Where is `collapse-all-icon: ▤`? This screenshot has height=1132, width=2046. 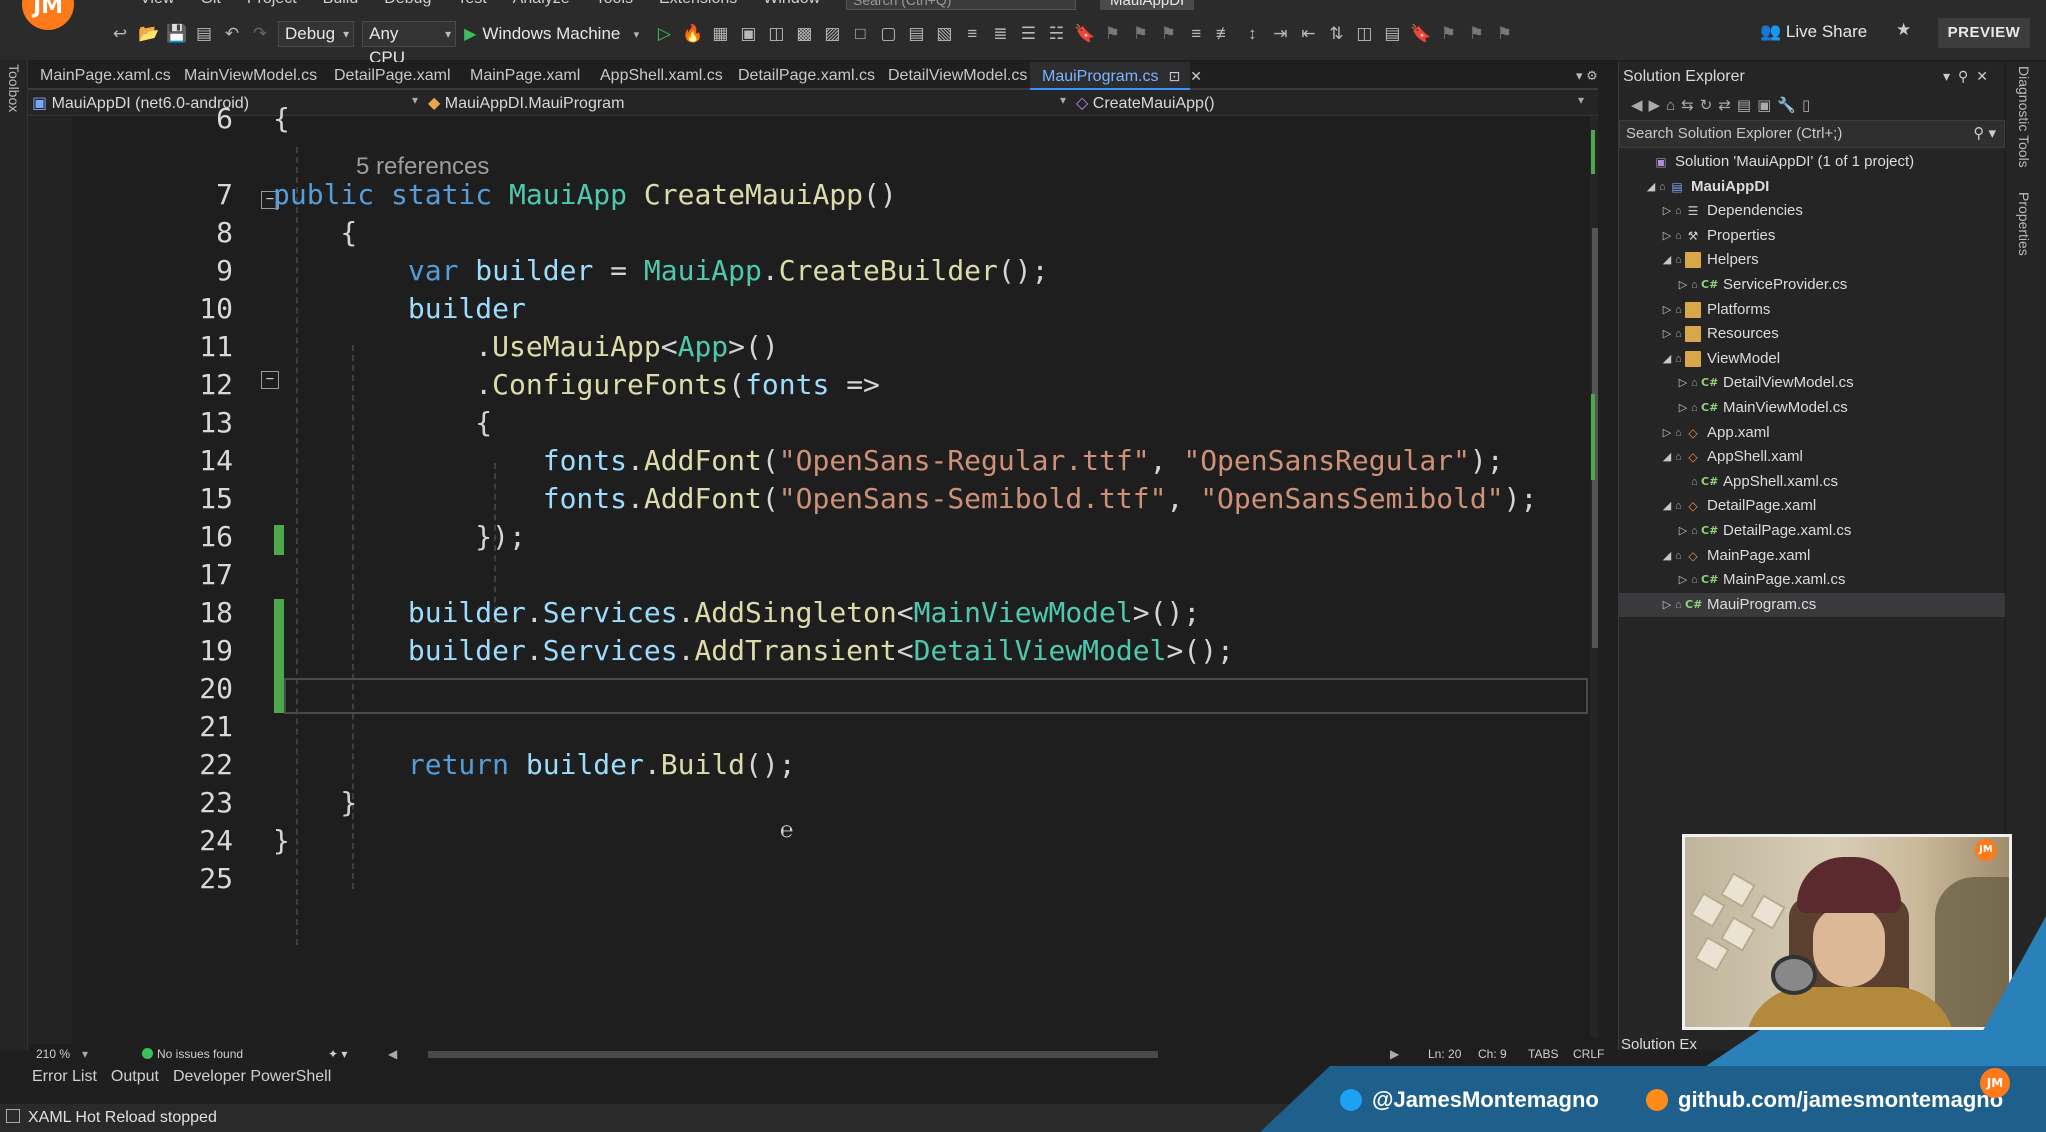
collapse-all-icon: ▤ is located at coordinates (1747, 105).